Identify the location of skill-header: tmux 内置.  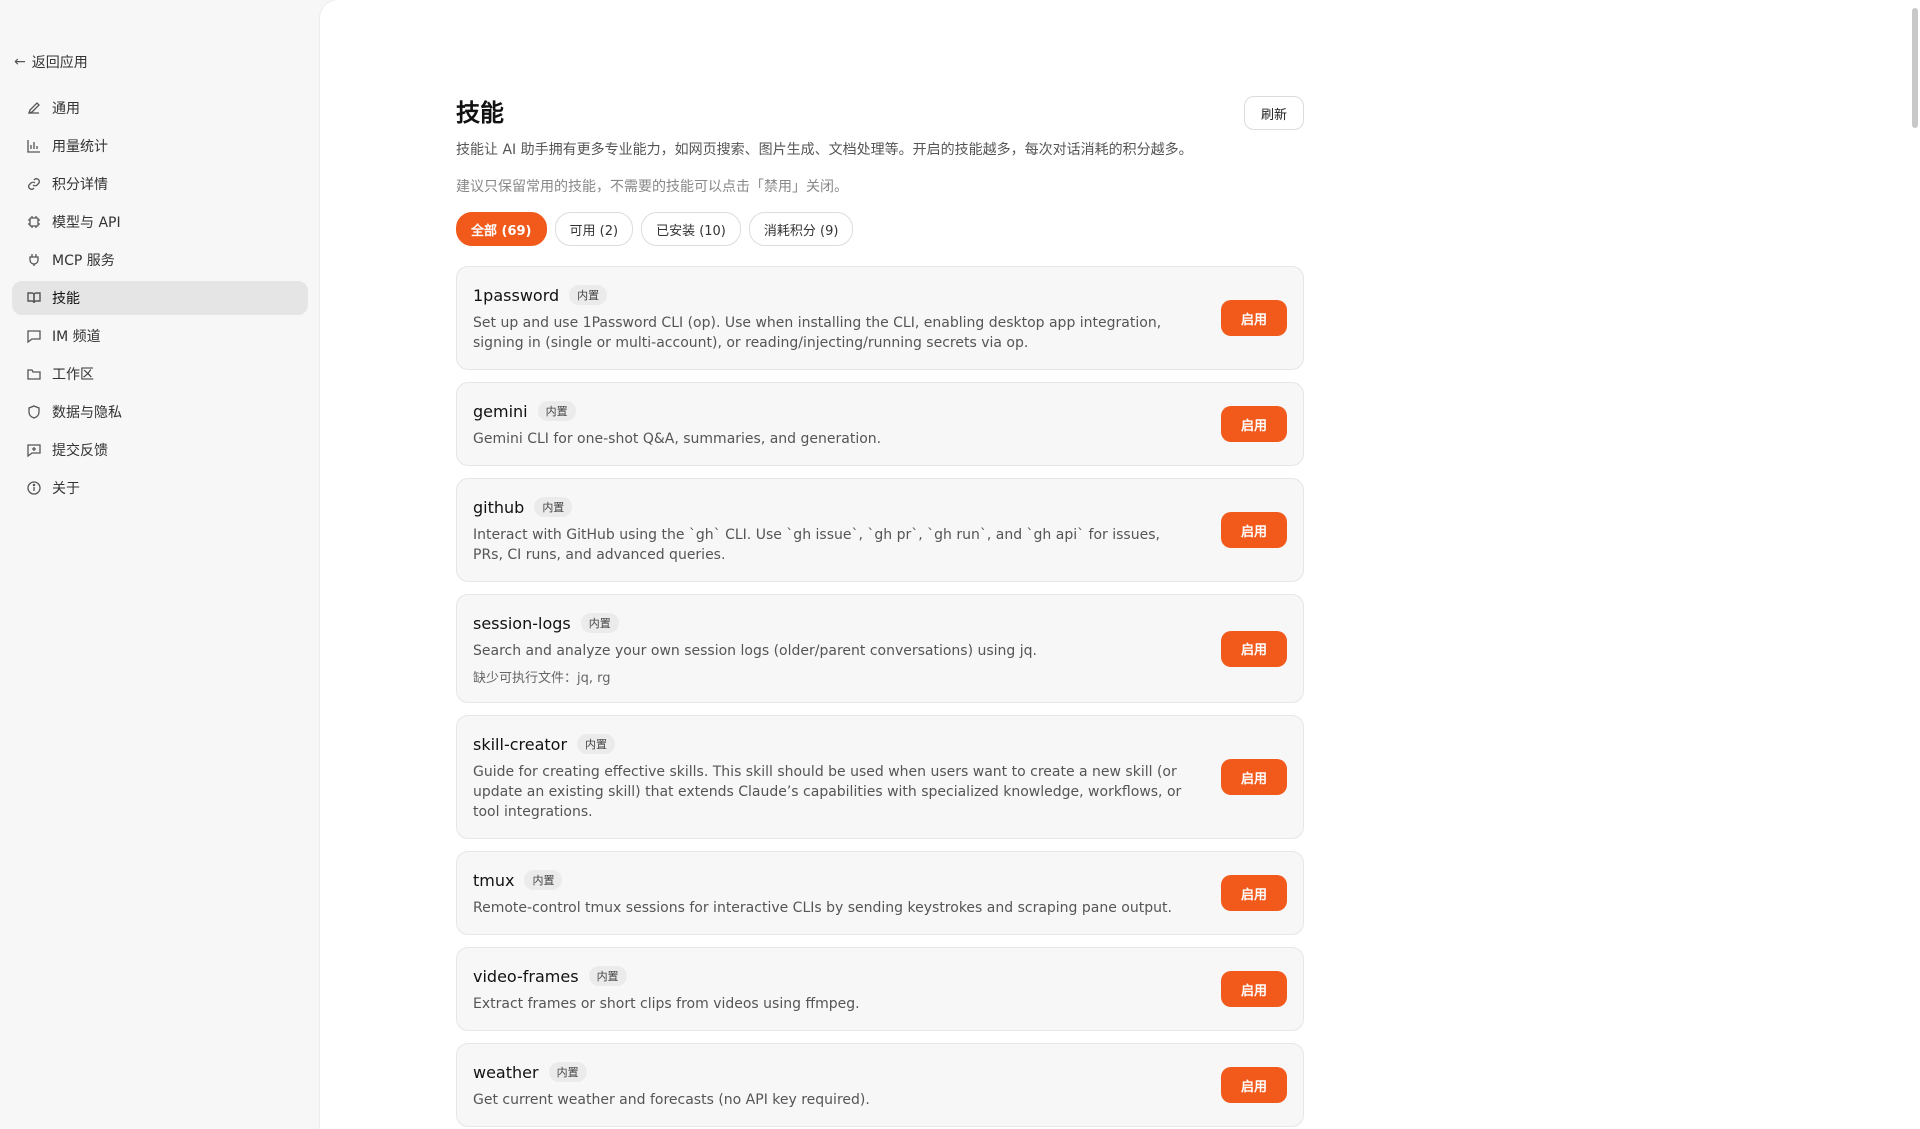
(833, 880).